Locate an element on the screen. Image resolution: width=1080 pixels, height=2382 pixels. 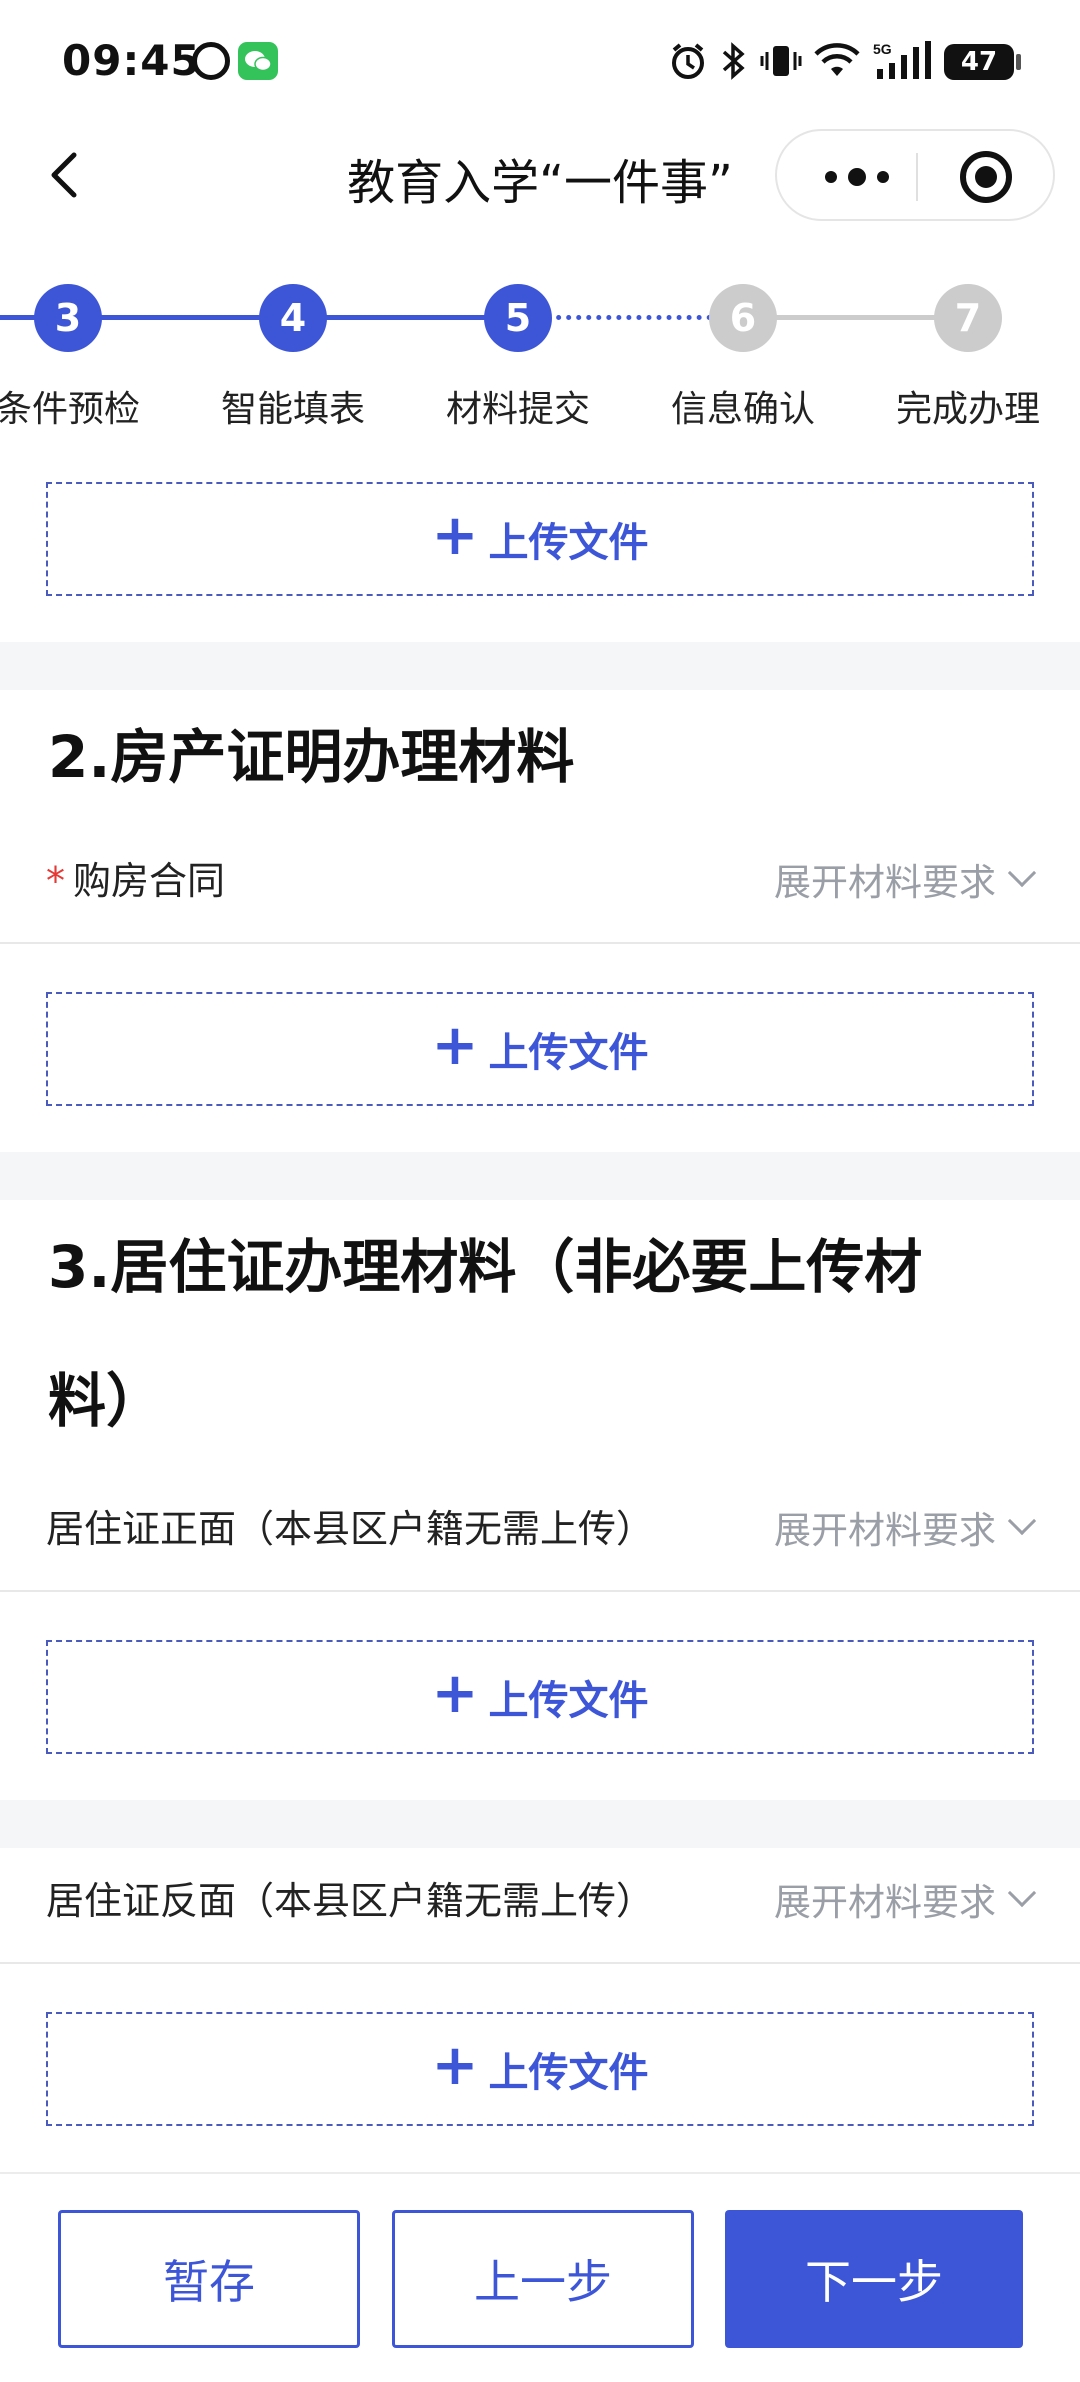
vibrate-icon is located at coordinates (781, 61).